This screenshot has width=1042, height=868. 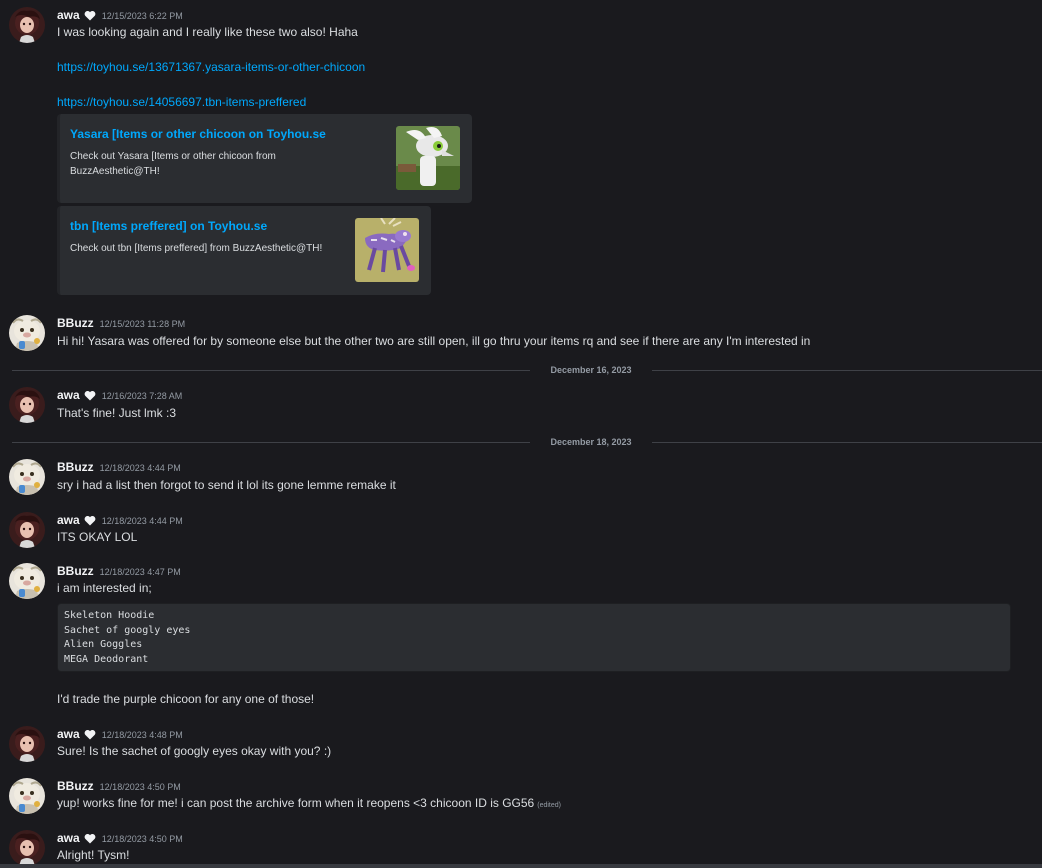 What do you see at coordinates (549, 805) in the screenshot?
I see `edited-label: (edited)` at bounding box center [549, 805].